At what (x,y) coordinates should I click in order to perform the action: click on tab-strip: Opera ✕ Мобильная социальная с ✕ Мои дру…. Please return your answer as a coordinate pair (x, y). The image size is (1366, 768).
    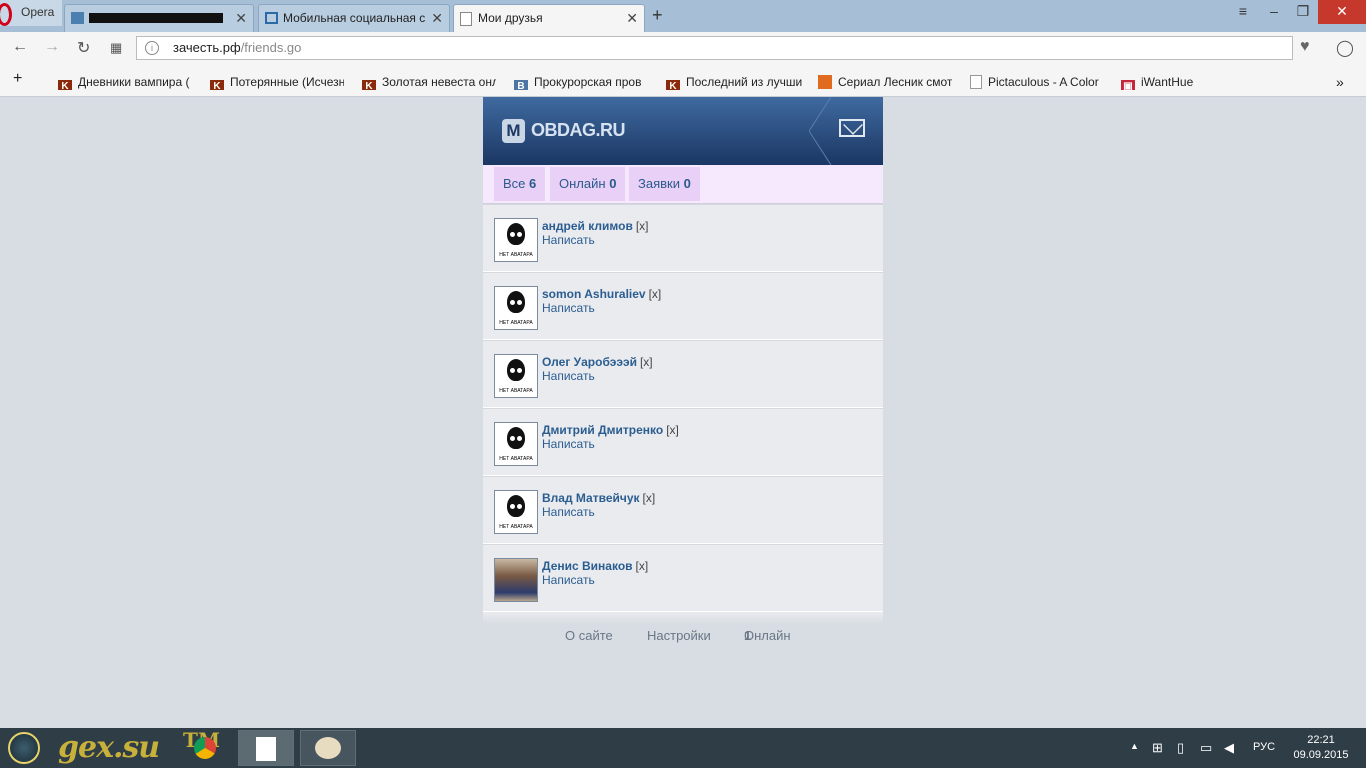
    Looking at the image, I should click on (683, 16).